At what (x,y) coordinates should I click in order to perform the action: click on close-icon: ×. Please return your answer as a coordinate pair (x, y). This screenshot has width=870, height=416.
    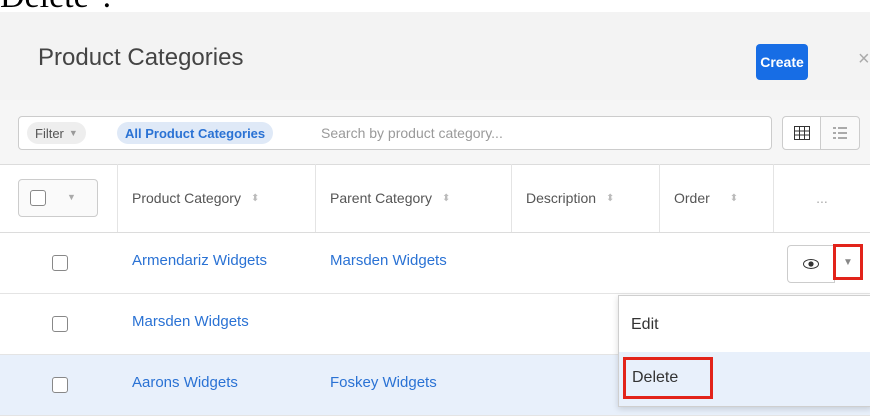
    Looking at the image, I should click on (864, 59).